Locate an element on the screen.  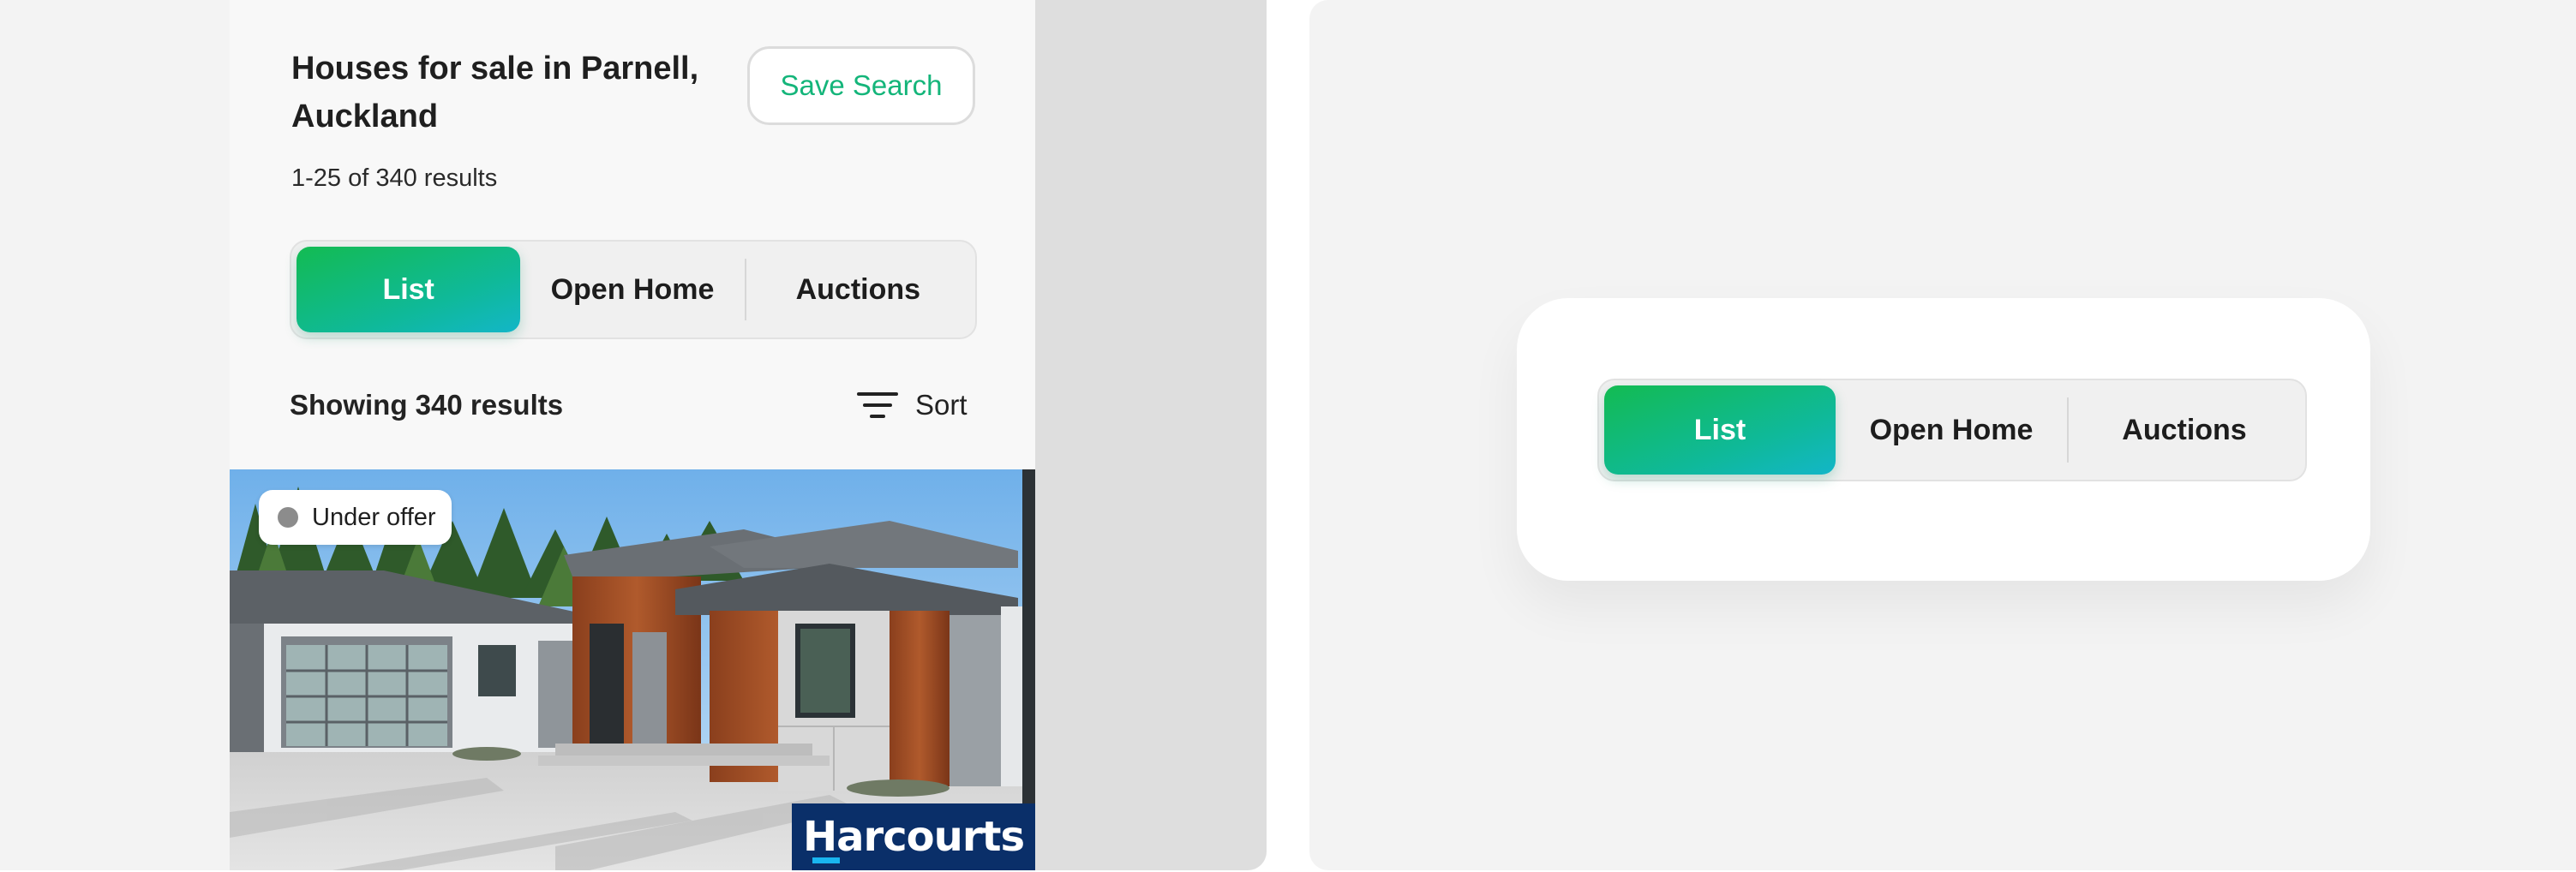
background-panel is located at coordinates (1151, 435).